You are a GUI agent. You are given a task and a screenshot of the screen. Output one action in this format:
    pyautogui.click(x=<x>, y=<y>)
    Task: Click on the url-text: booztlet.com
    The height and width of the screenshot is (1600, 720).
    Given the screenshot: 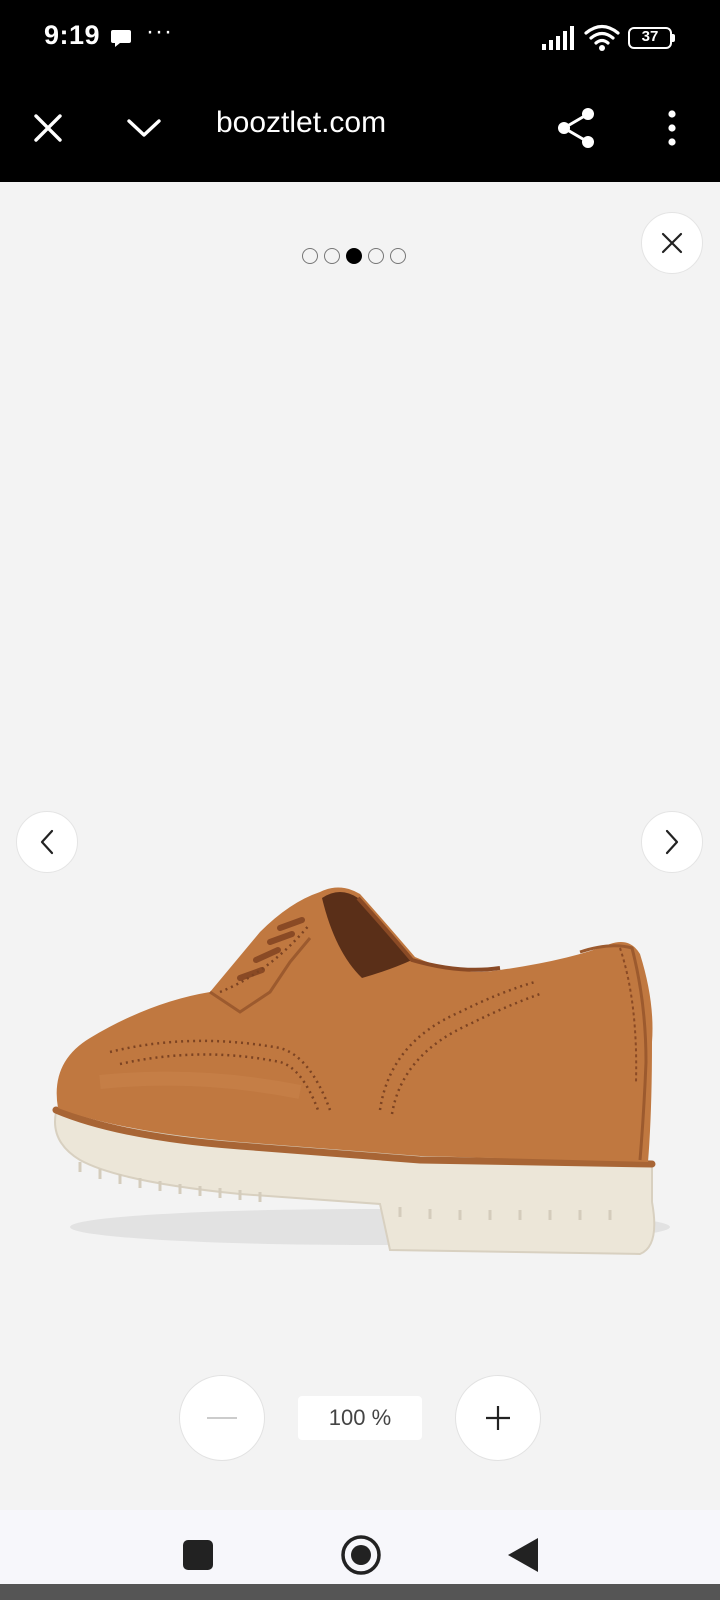 What is the action you would take?
    pyautogui.click(x=301, y=123)
    